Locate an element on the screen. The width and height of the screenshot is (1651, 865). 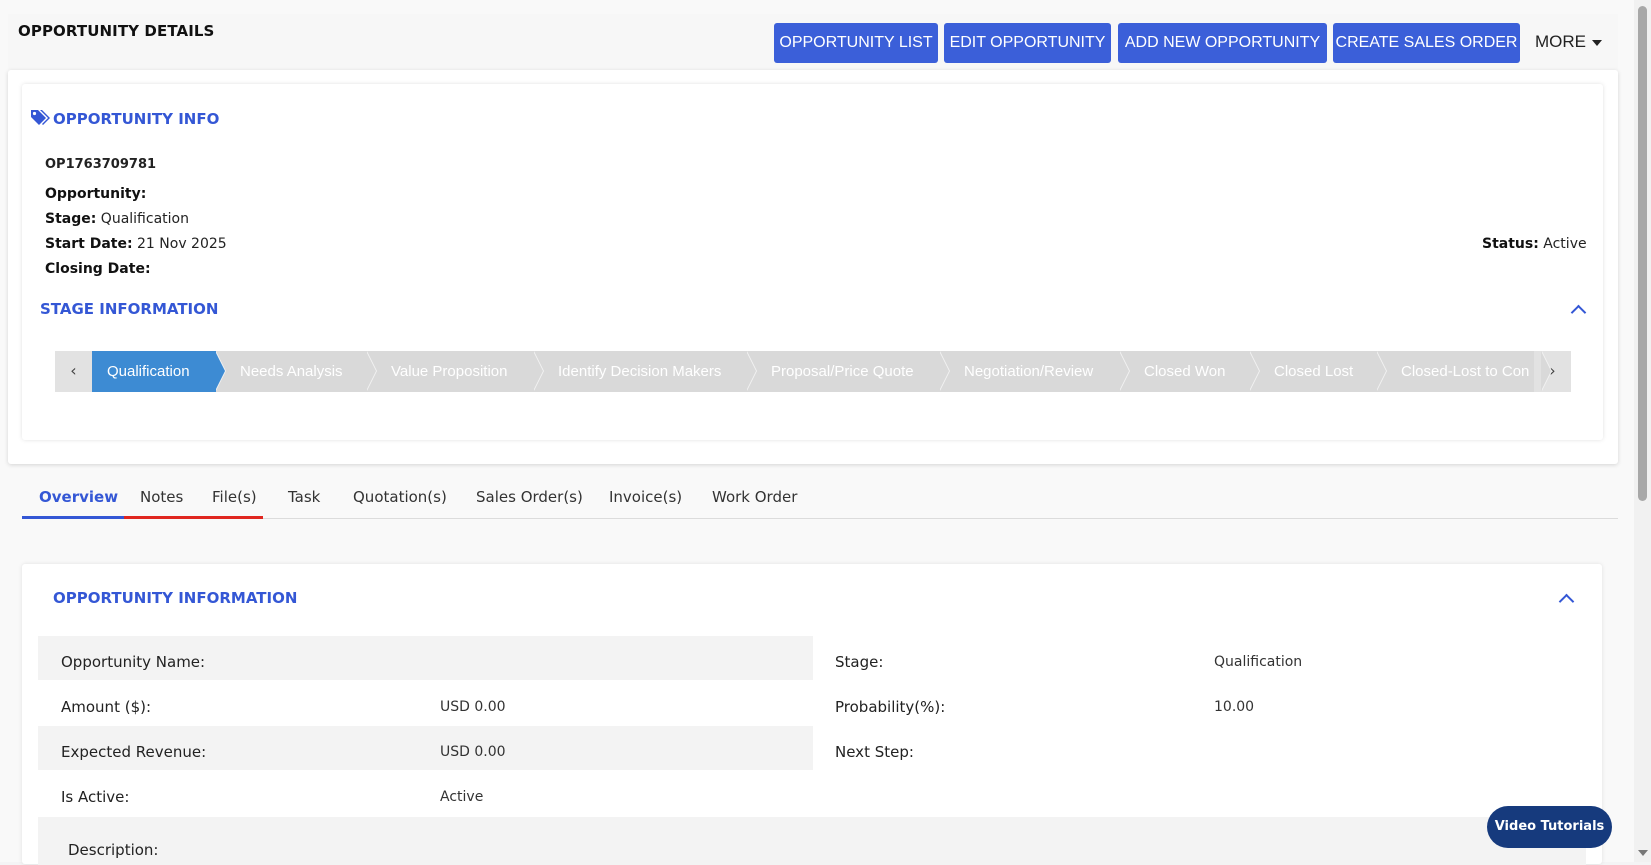
amount-label: Amount ($): is located at coordinates (106, 707).